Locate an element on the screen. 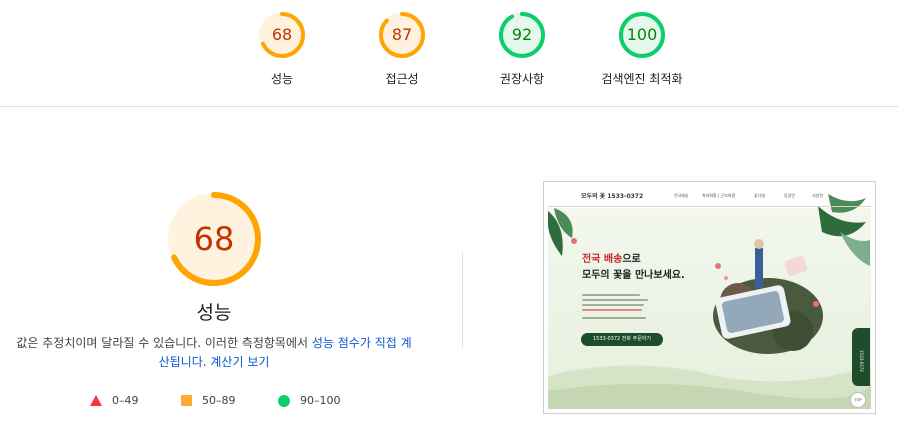  best-practices-score-value: 92 is located at coordinates (522, 34).